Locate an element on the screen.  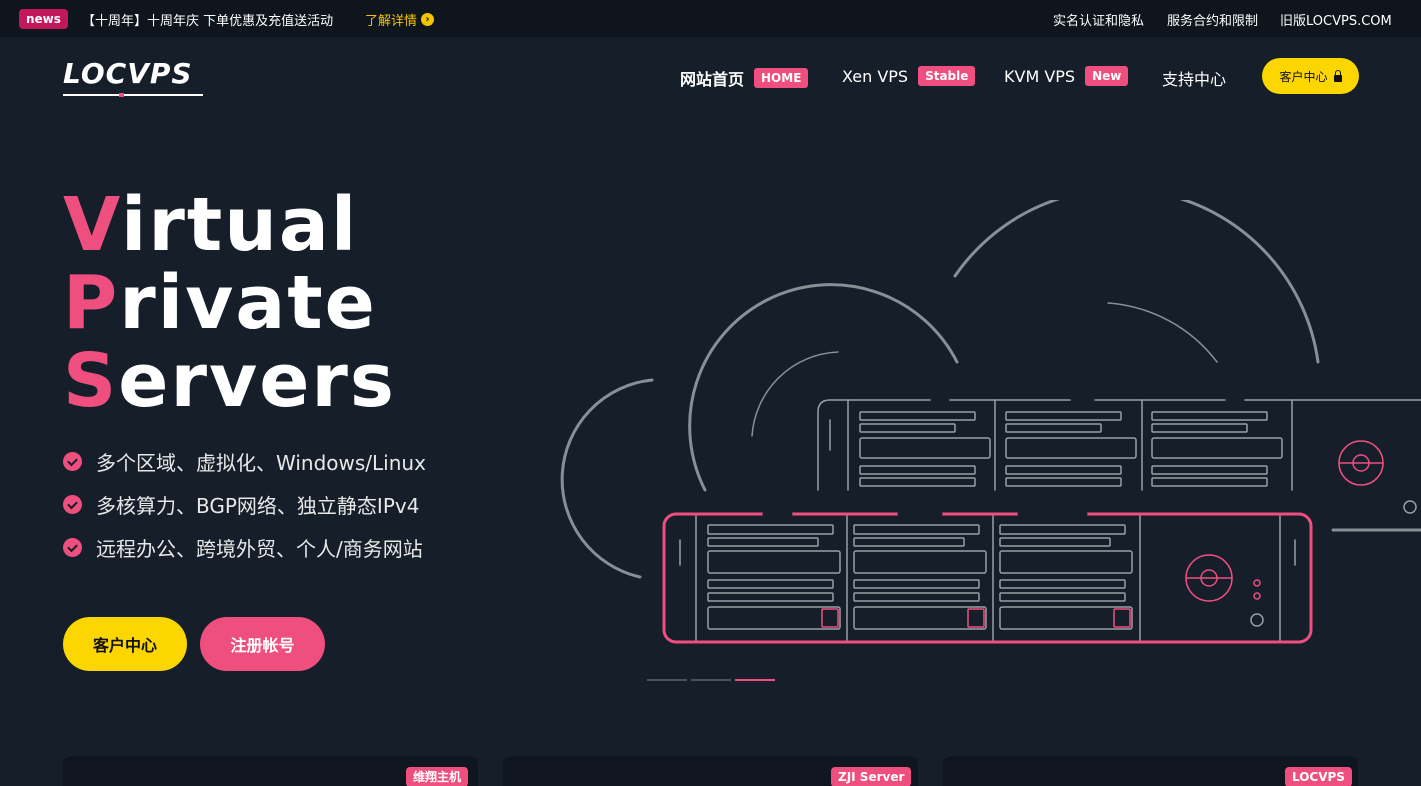
top-link-service-terms: 服务合约和限制 is located at coordinates (1212, 19).